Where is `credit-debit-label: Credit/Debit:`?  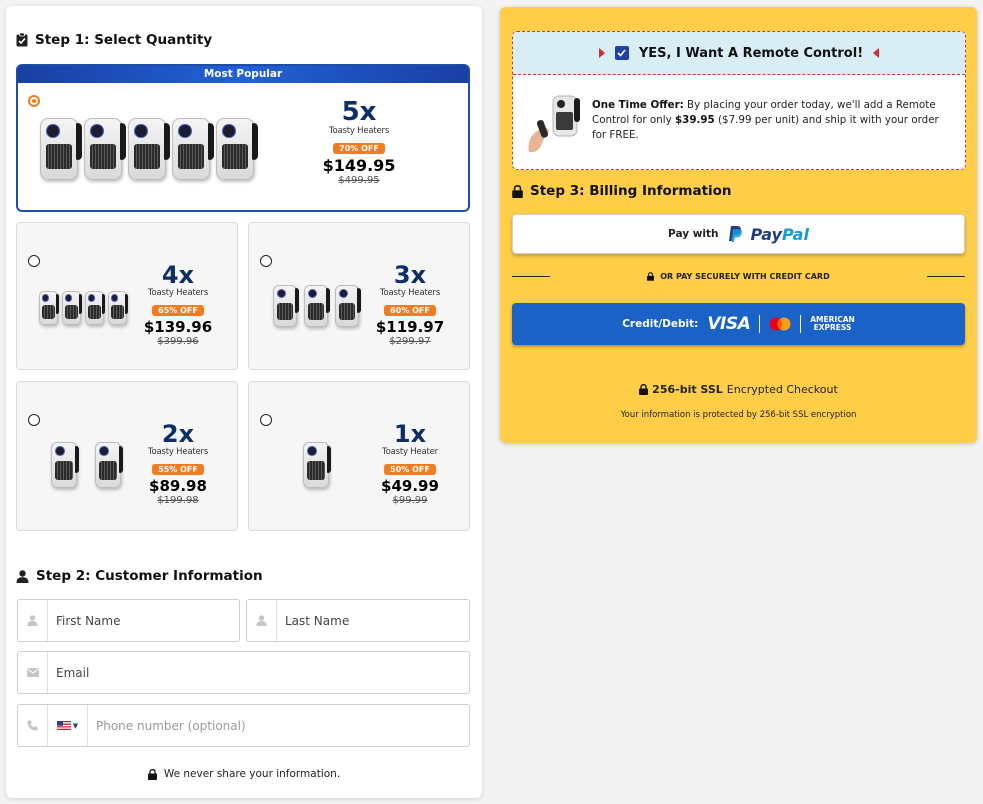 credit-debit-label: Credit/Debit: is located at coordinates (660, 324).